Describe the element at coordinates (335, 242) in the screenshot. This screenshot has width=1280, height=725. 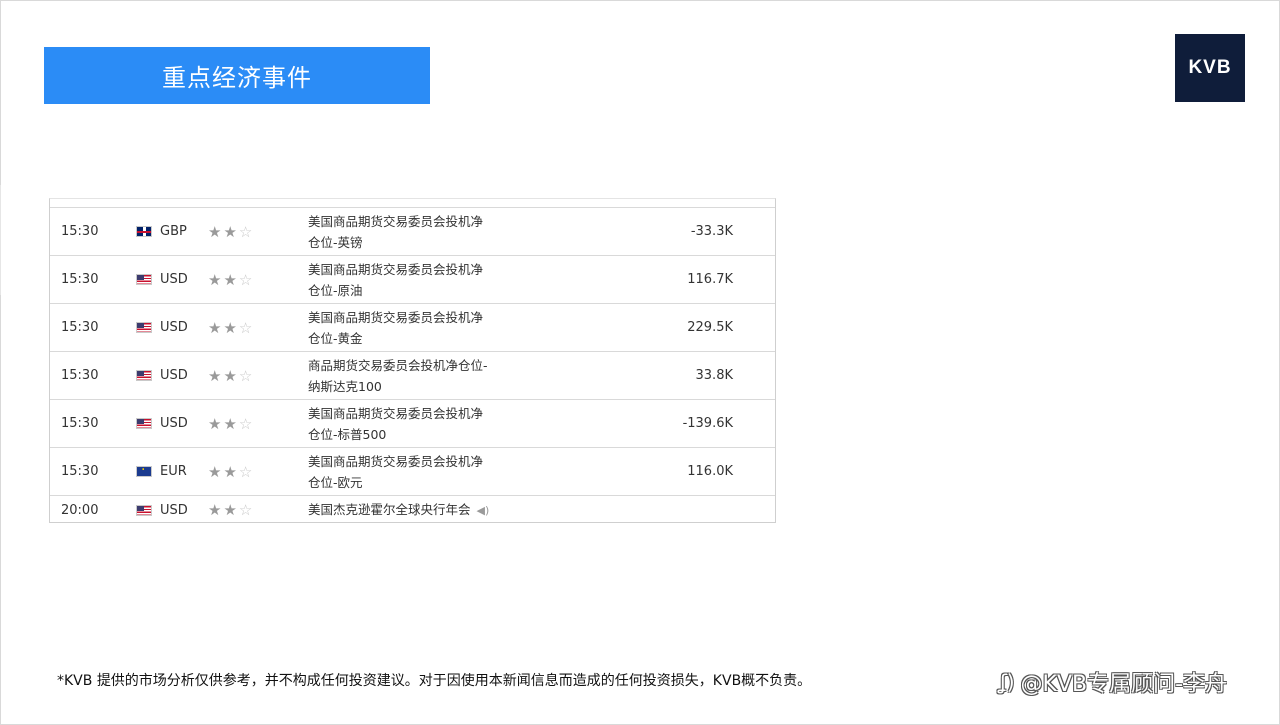
I see `event-name-line2: 仓位-英镑` at that location.